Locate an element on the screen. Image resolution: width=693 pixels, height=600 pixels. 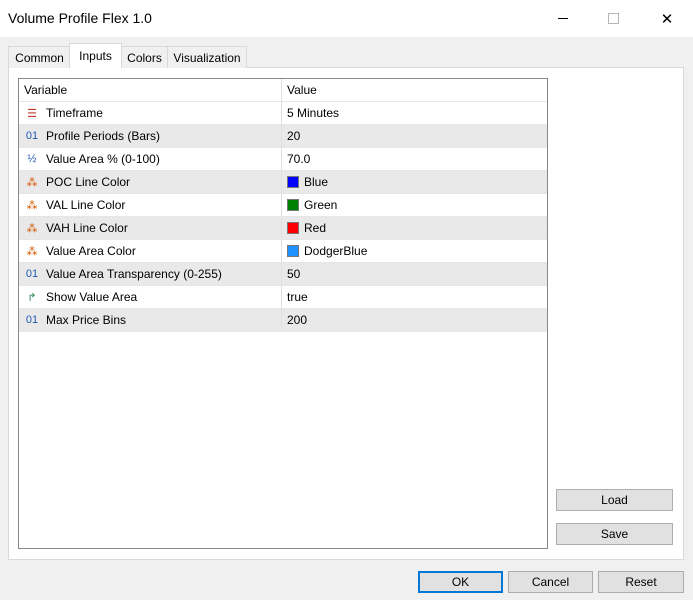
timeframe-icon: ☰ is located at coordinates (32, 113).